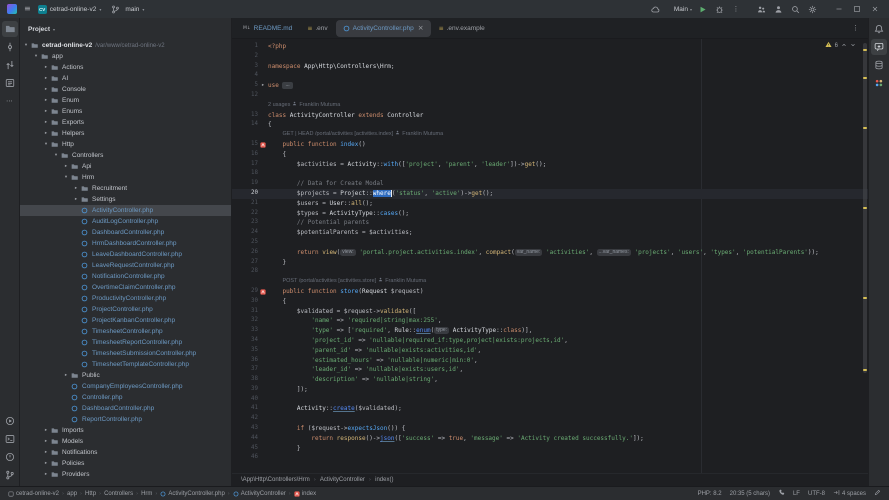 The height and width of the screenshot is (500, 889). Describe the element at coordinates (250, 243) in the screenshot. I see `gutter: 25` at that location.